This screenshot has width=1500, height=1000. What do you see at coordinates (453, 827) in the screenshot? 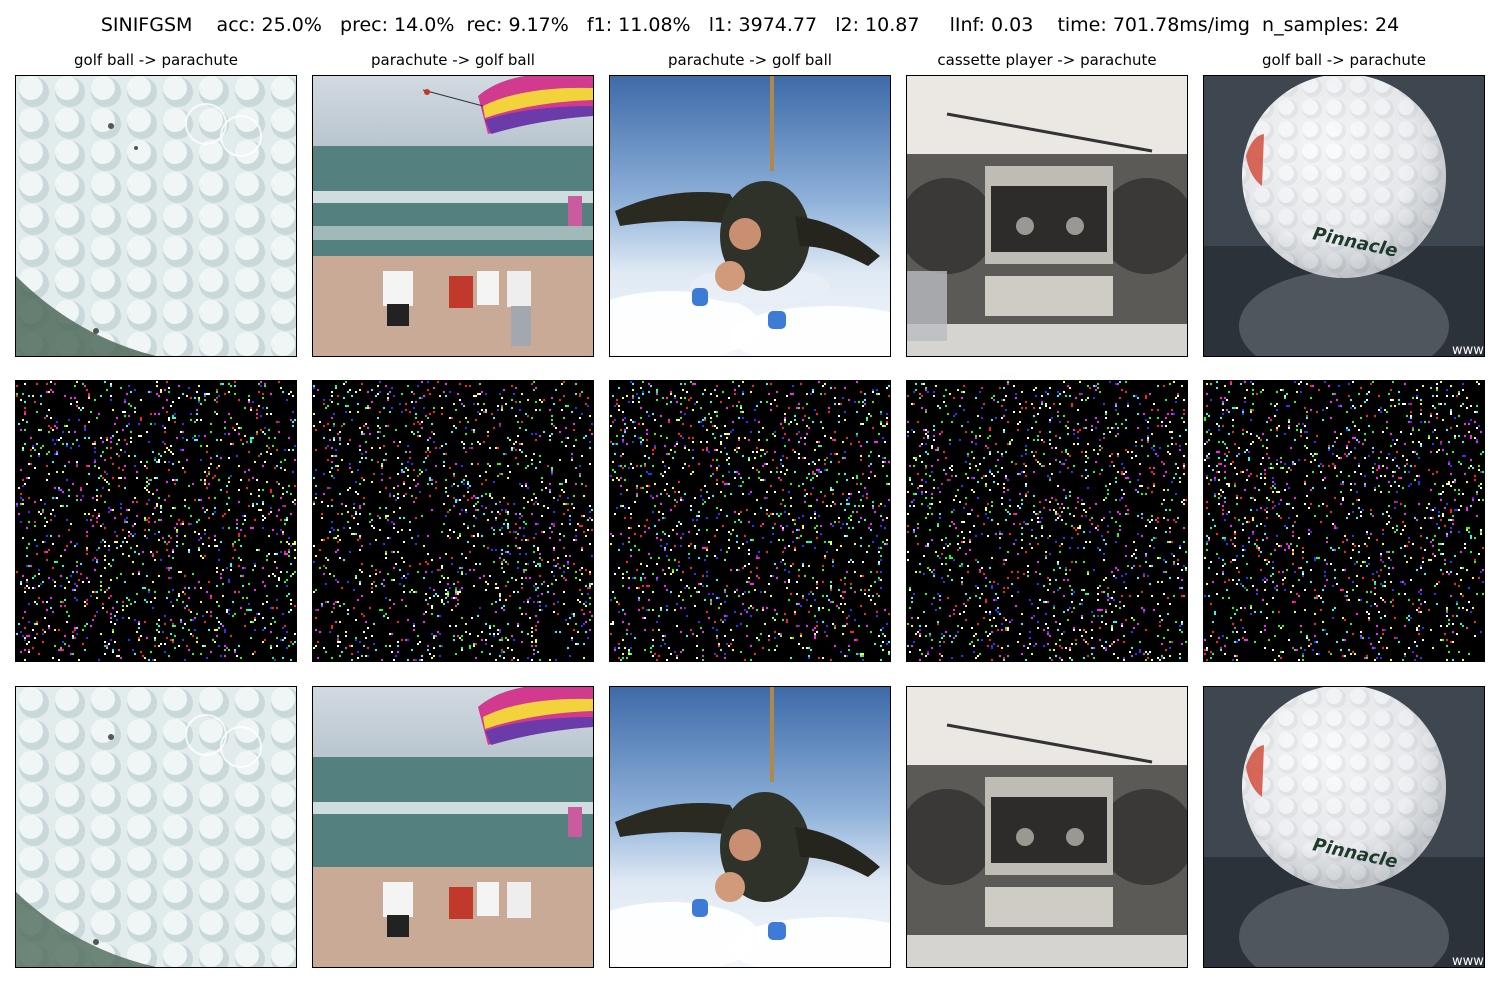
I see `adversarial-panel-beach-parasail` at bounding box center [453, 827].